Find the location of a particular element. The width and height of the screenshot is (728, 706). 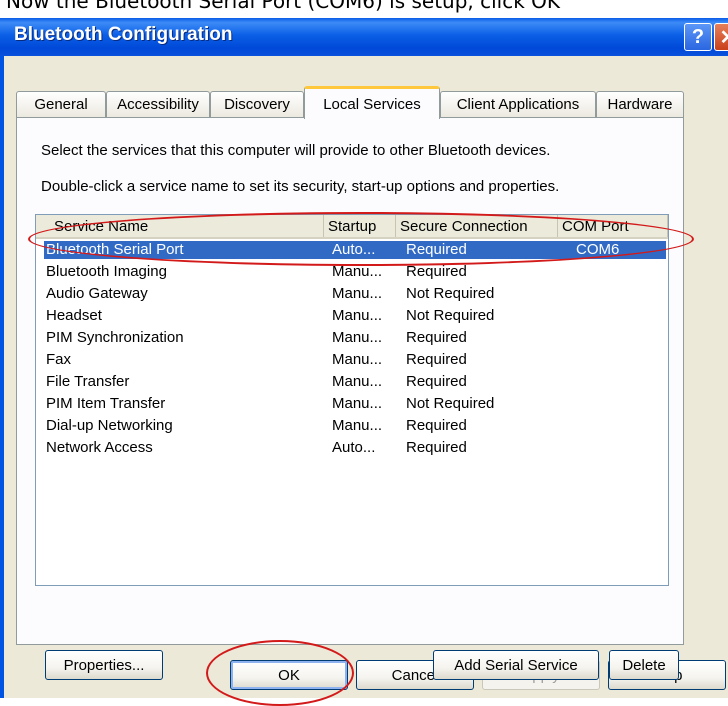

tab-local-services: Local Services is located at coordinates (372, 102).